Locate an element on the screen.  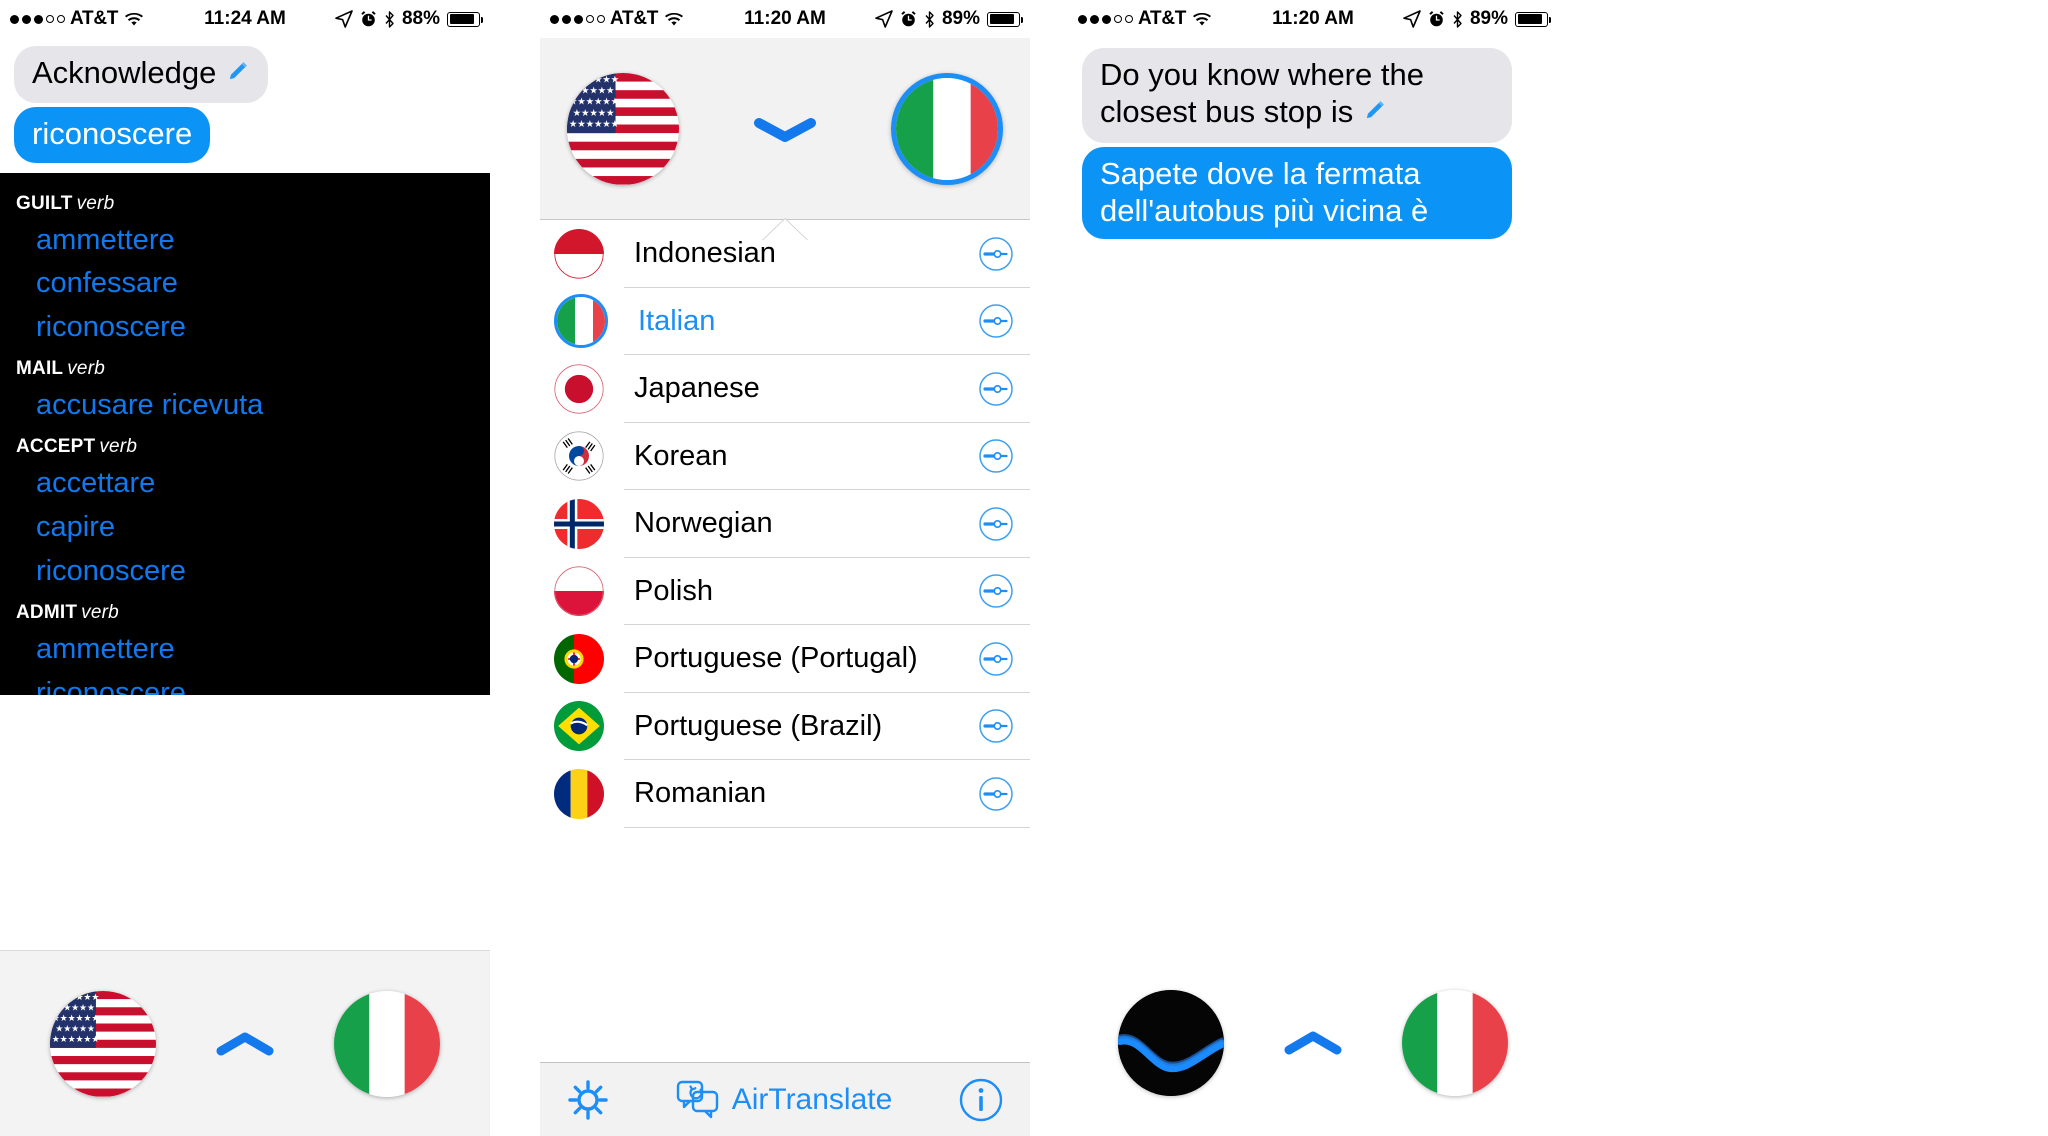
language-row-polish: Polish is located at coordinates (785, 592).